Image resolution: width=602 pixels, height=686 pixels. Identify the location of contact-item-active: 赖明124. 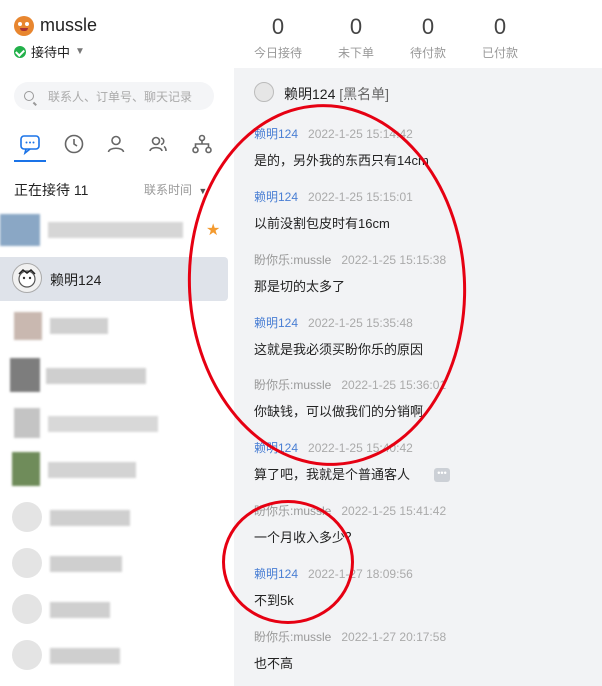
(114, 279).